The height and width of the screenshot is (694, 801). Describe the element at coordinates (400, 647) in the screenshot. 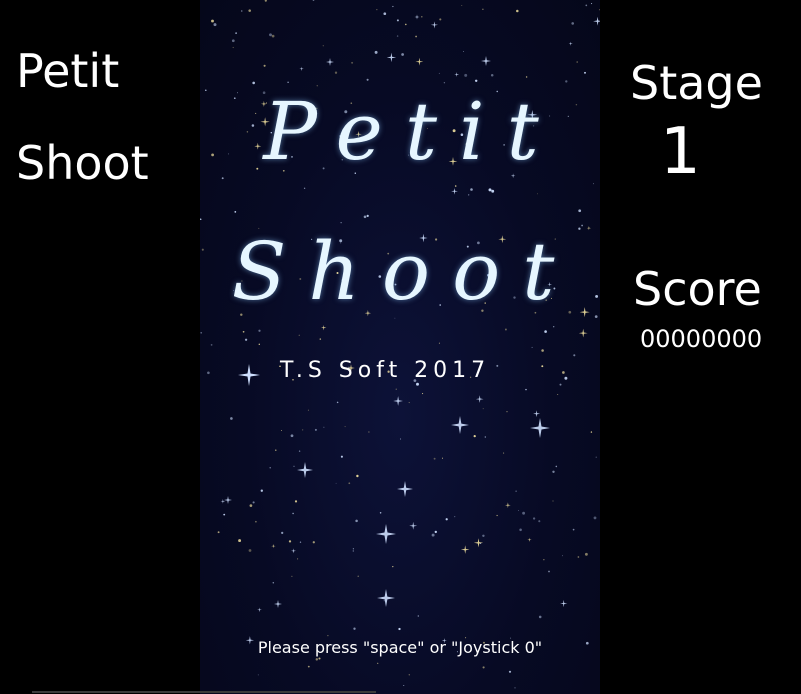

I see `start-prompt: Please press "space" or "Joystick 0"` at that location.